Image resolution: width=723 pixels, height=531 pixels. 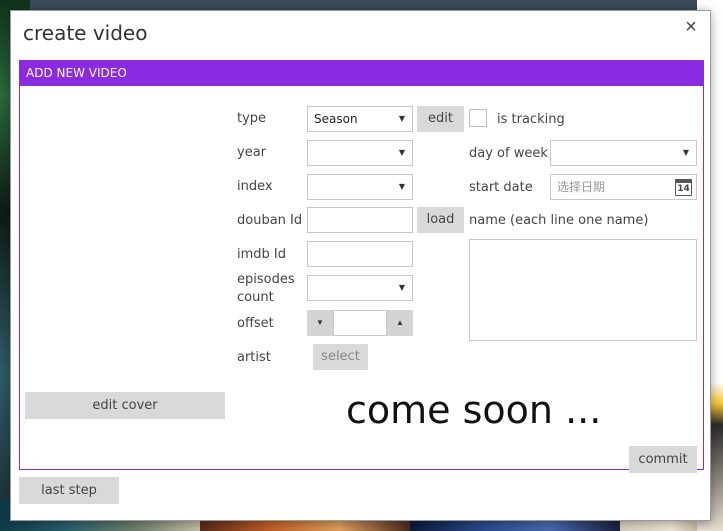 What do you see at coordinates (361, 73) in the screenshot?
I see `panel-header: ADD NEW VIDEO` at bounding box center [361, 73].